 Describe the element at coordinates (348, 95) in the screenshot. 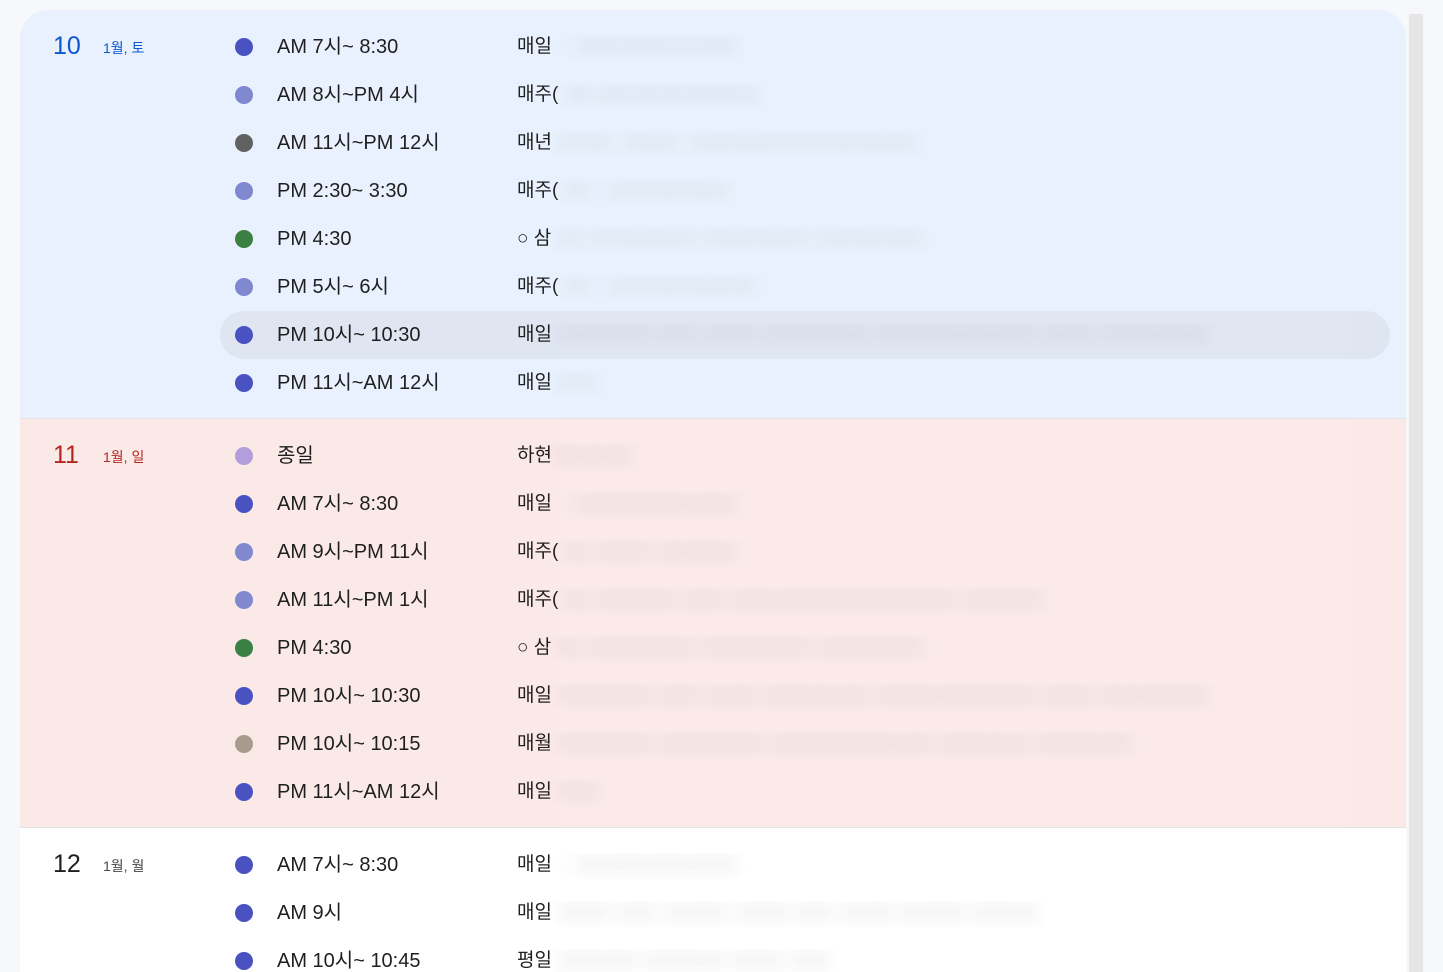

I see `event-time: AM 8시~PM 4시` at that location.